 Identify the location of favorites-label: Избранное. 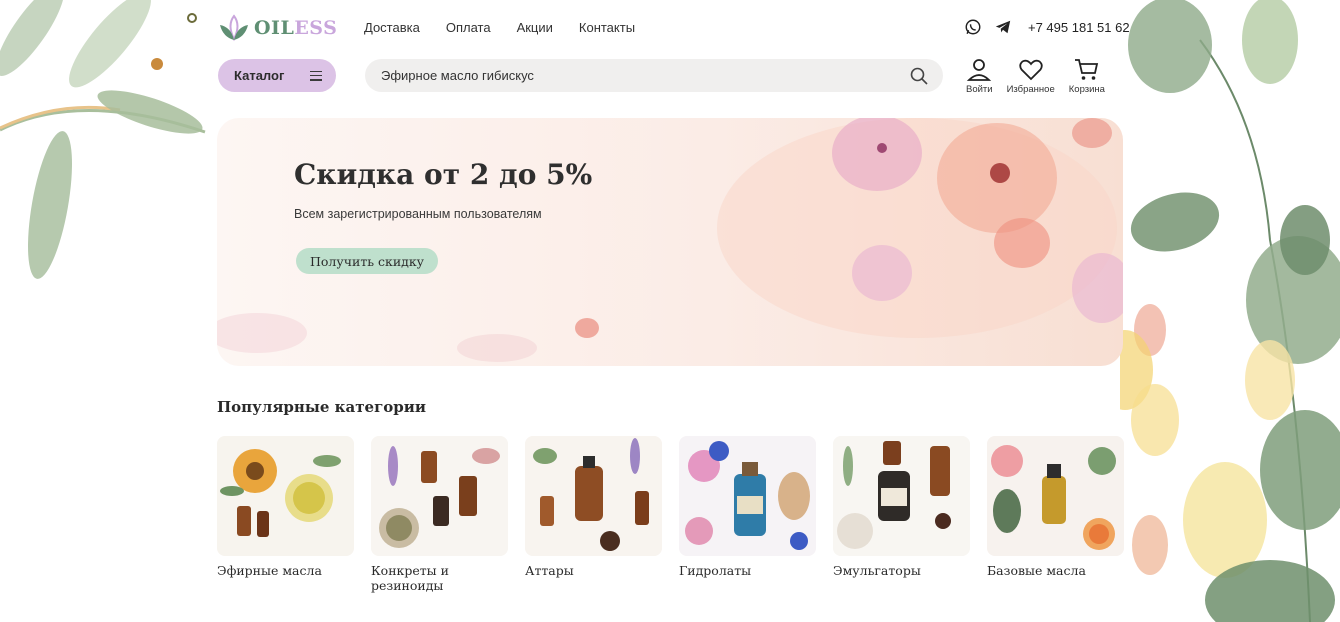
(1030, 89).